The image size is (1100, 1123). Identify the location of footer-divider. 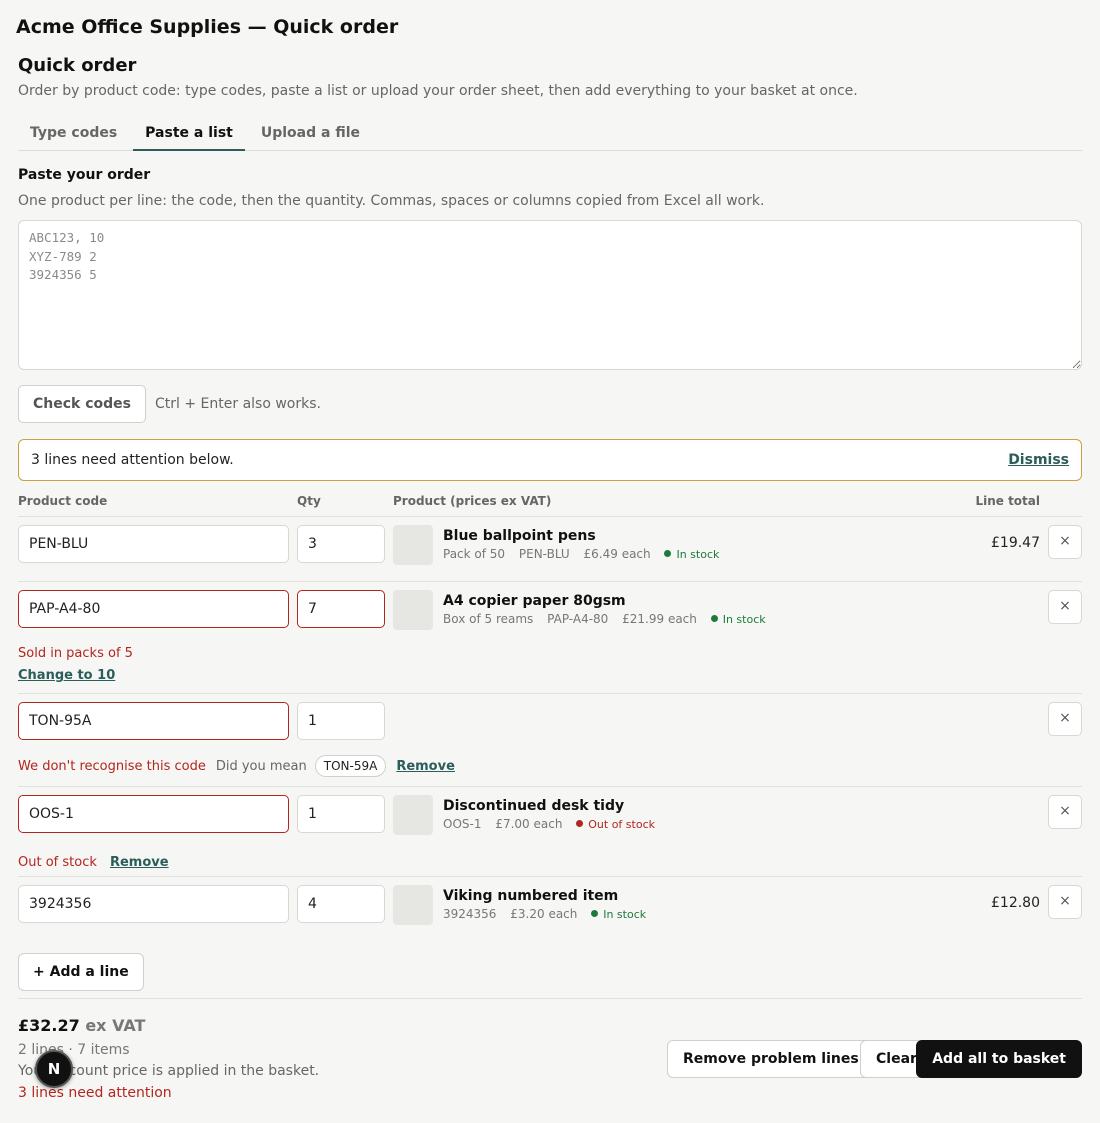
(550, 998).